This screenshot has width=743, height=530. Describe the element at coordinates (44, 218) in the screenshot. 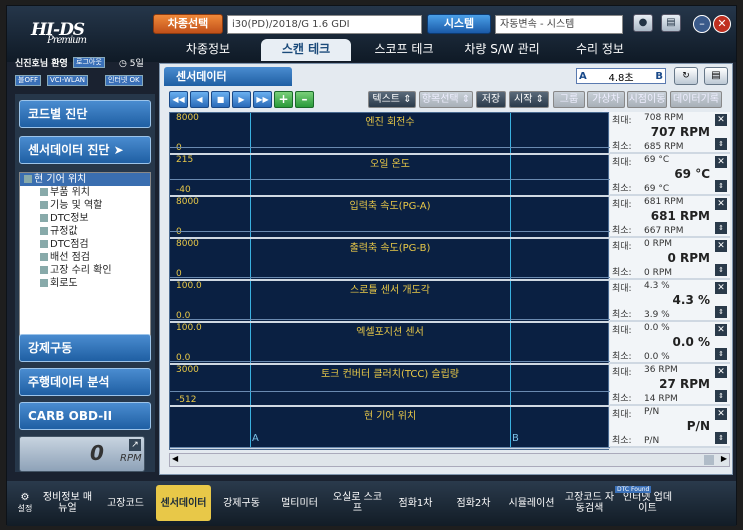

I see `doc-icon` at that location.